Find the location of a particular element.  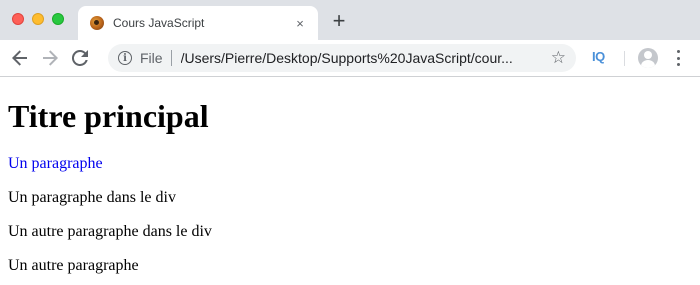

scheme-label: File is located at coordinates (151, 58).